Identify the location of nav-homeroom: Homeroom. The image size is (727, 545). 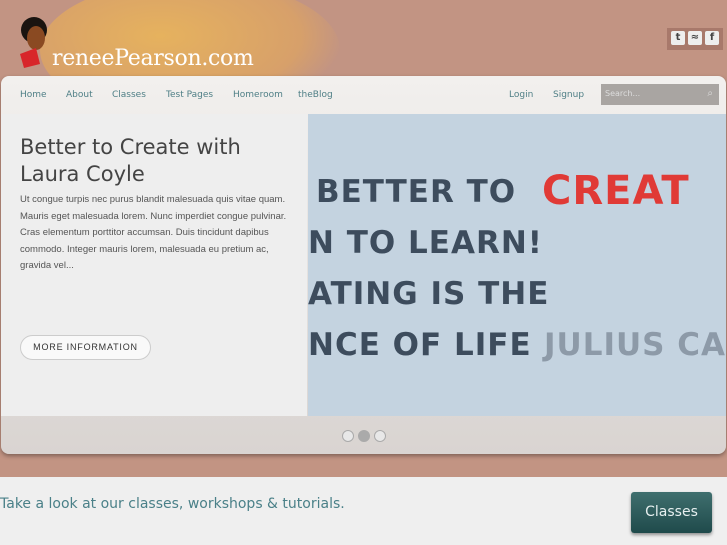
(258, 95).